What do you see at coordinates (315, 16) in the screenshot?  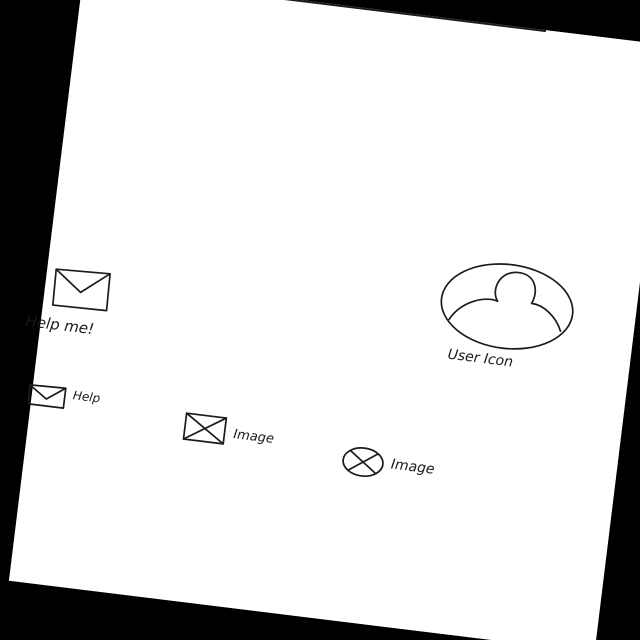 I see `divider` at bounding box center [315, 16].